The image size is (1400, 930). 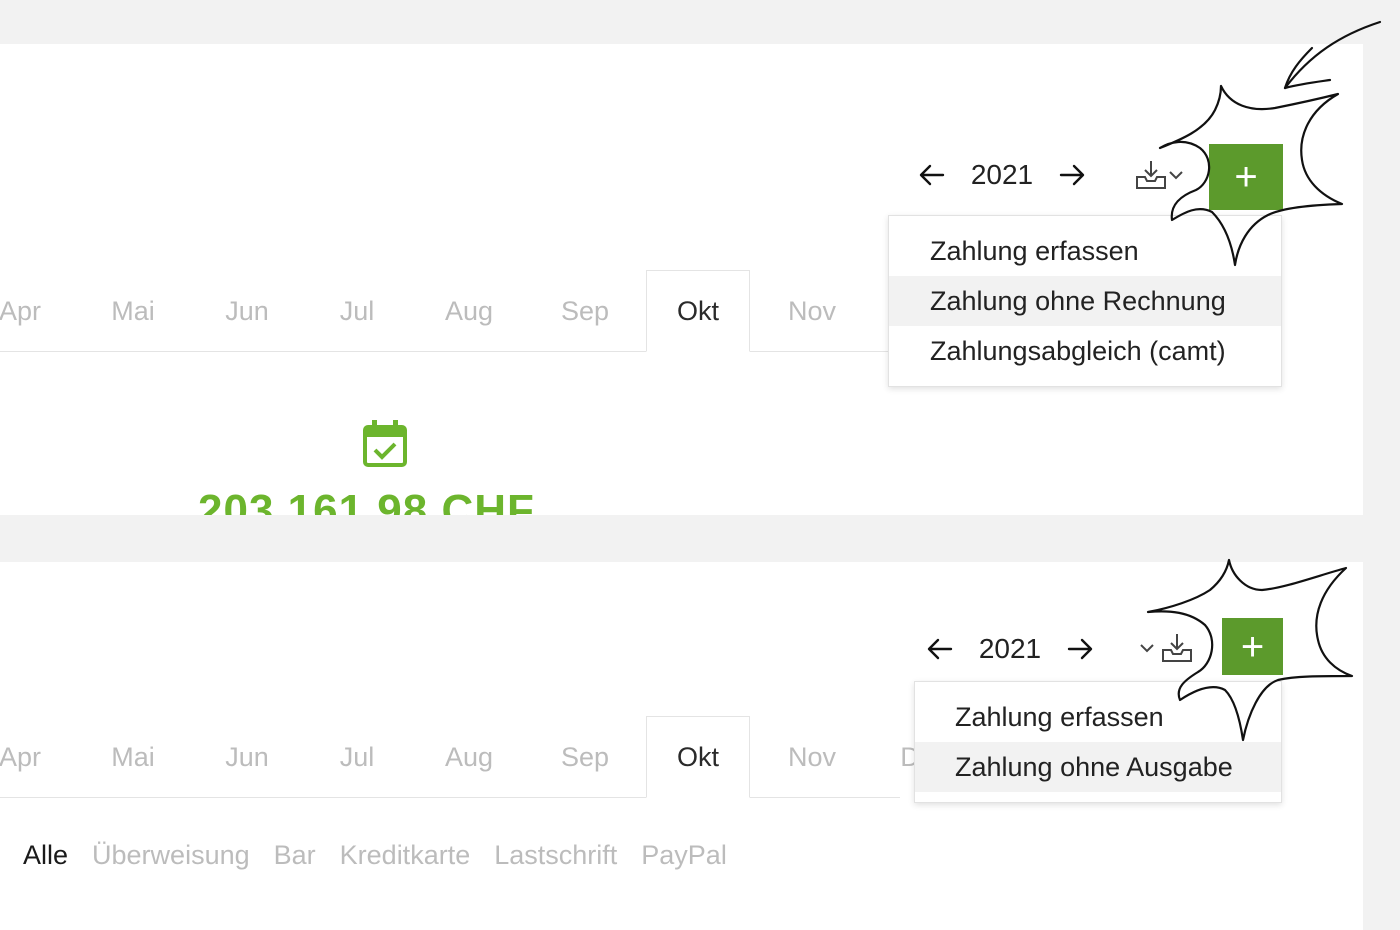 I want to click on calendar-check-icon, so click(x=385, y=443).